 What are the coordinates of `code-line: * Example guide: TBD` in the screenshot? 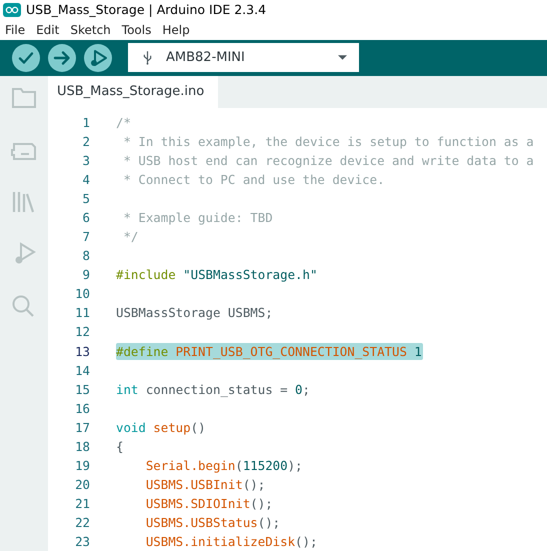 It's located at (198, 217).